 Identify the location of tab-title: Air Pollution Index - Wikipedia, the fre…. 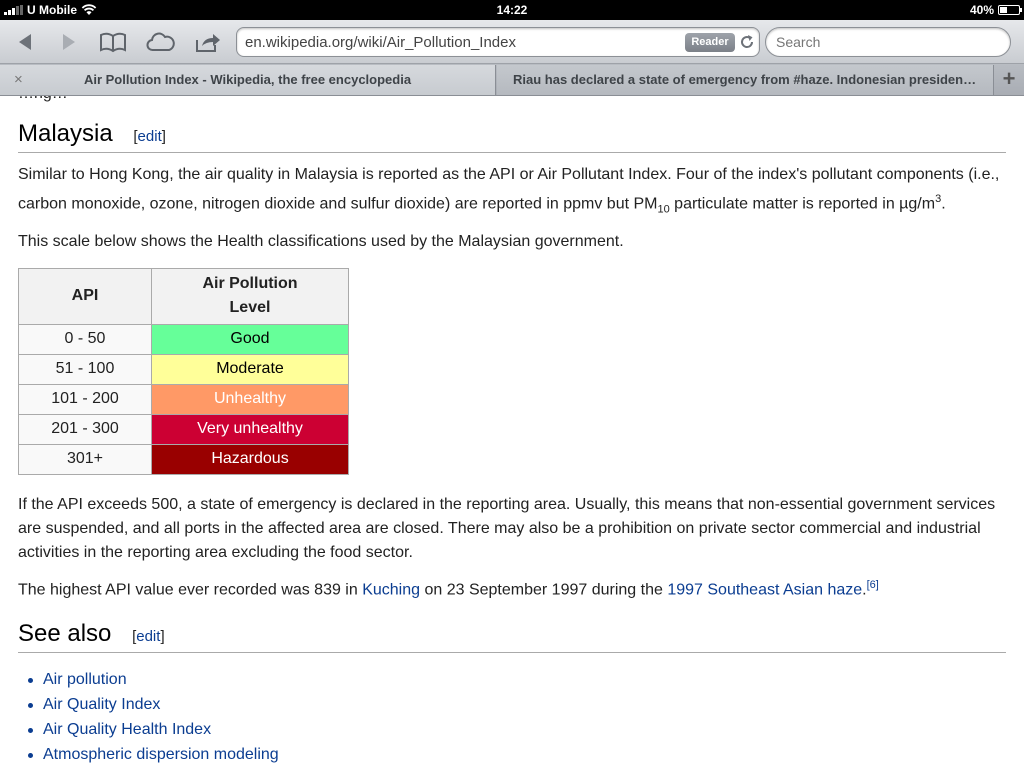
(247, 79).